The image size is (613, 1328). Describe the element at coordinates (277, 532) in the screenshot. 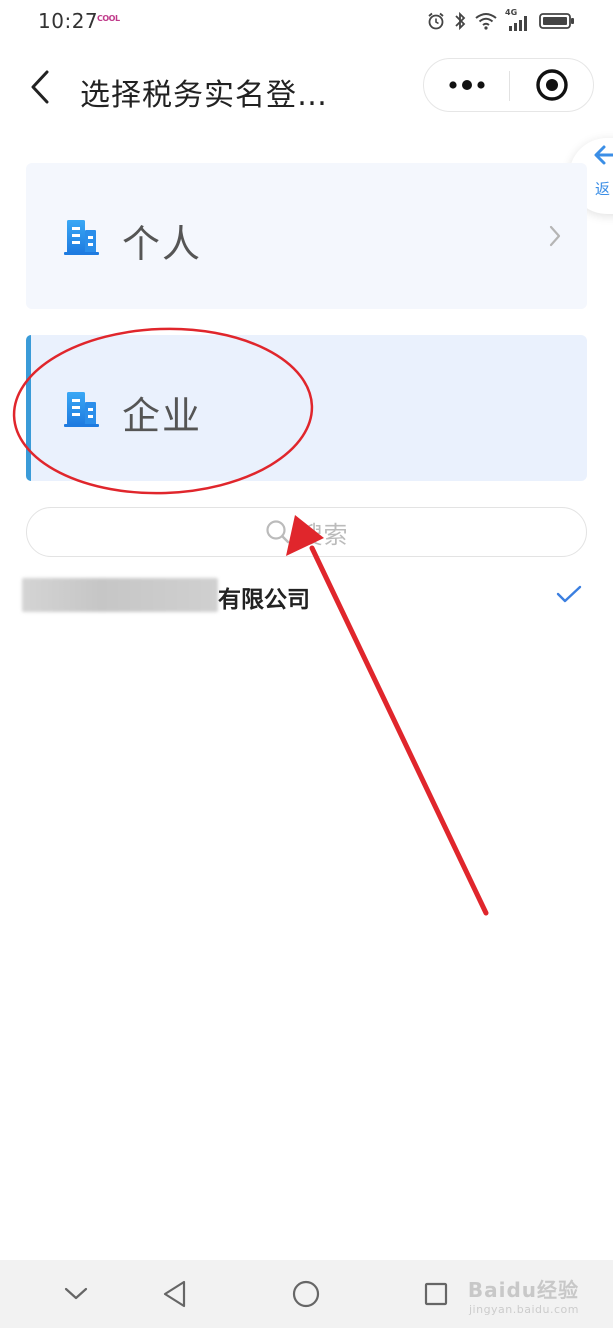

I see `search-icon` at that location.